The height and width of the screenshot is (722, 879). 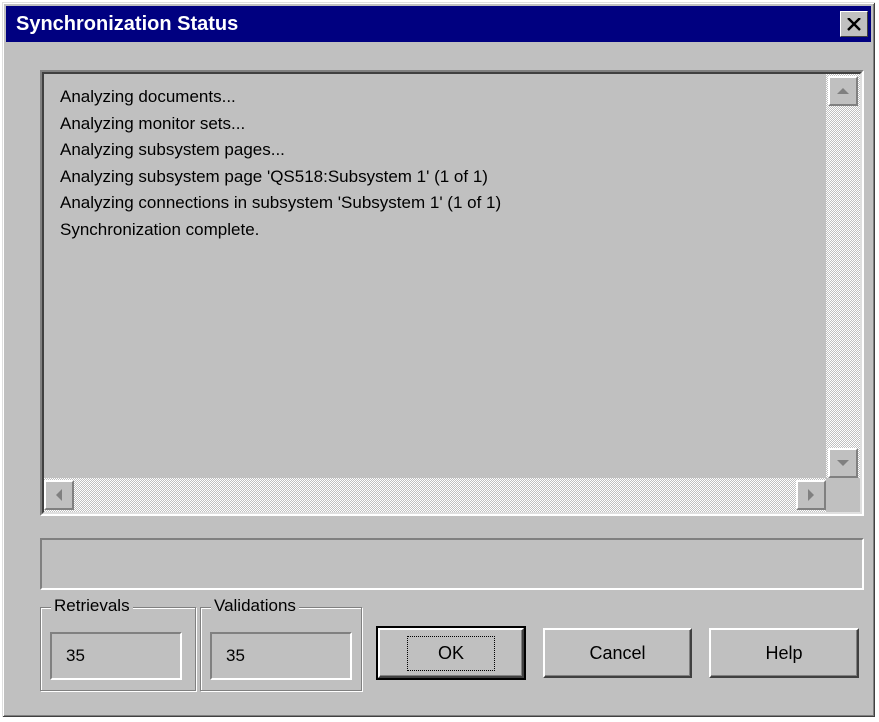 I want to click on ok-button: OK, so click(x=451, y=653).